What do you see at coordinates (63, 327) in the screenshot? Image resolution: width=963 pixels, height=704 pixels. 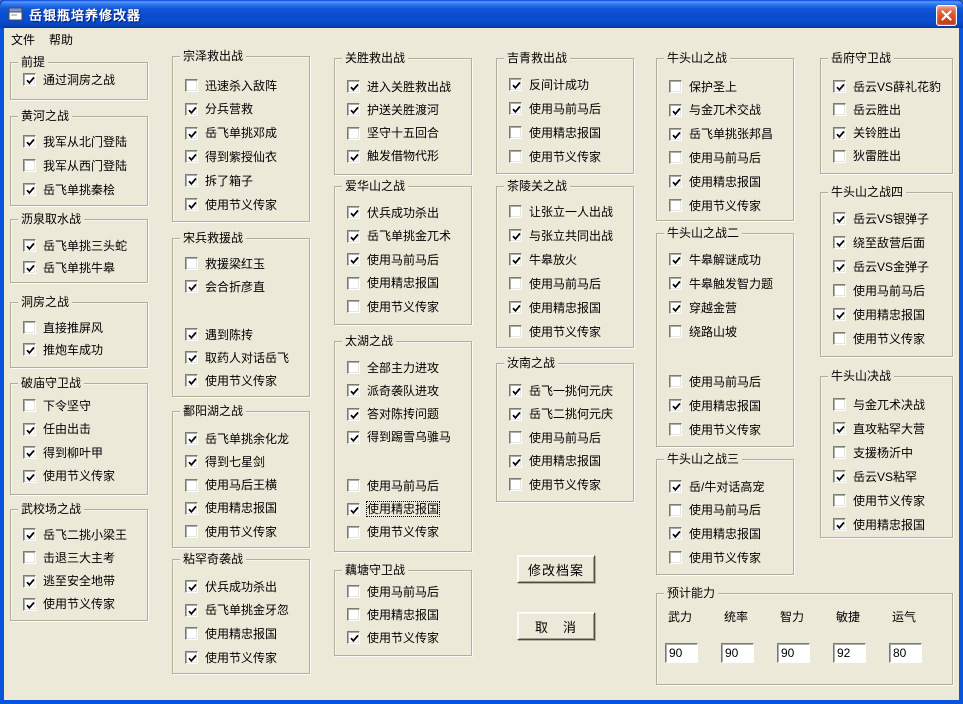 I see `checkbox-row: 直接推屏风` at bounding box center [63, 327].